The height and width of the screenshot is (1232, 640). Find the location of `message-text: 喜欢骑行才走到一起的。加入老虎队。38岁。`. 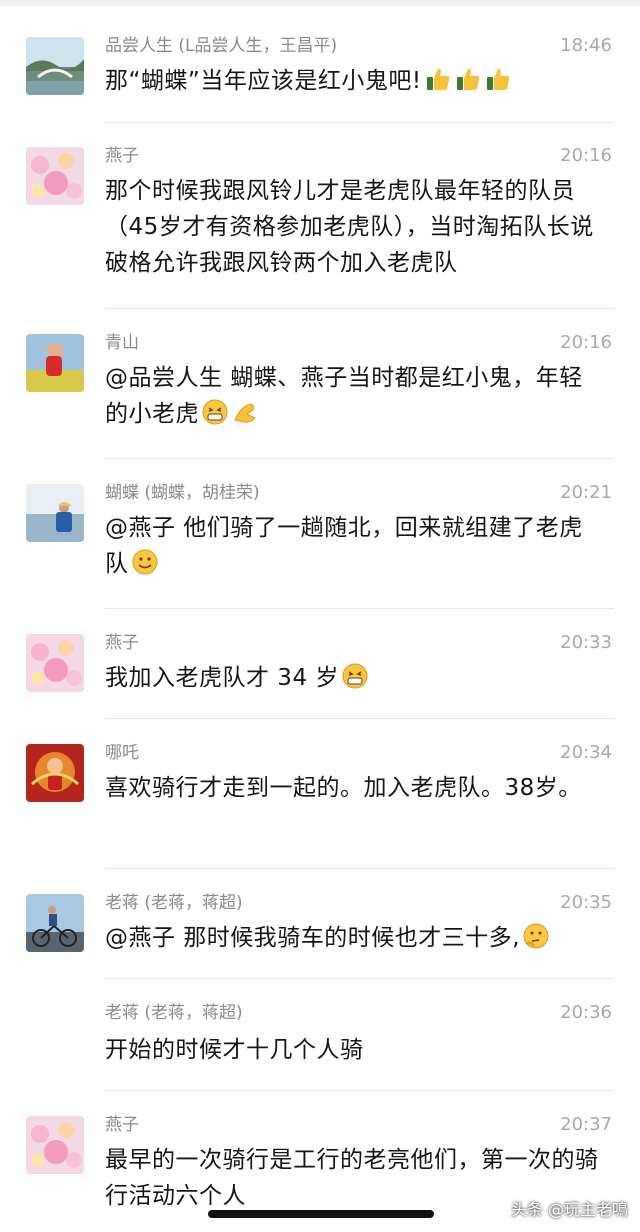

message-text: 喜欢骑行才走到一起的。加入老虎队。38岁。 is located at coordinates (343, 788).